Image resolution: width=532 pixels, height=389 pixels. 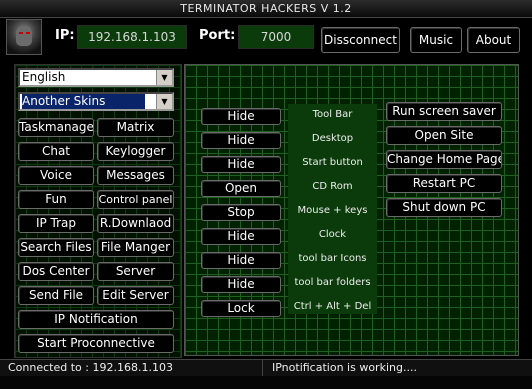 What do you see at coordinates (332, 234) in the screenshot?
I see `target-label: Clock` at bounding box center [332, 234].